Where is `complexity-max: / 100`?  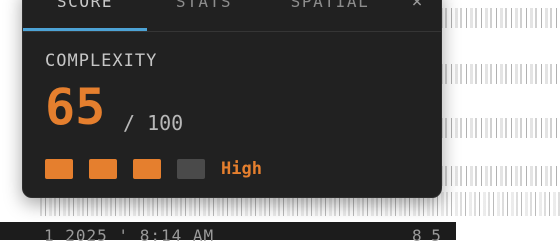 complexity-max: / 100 is located at coordinates (153, 123).